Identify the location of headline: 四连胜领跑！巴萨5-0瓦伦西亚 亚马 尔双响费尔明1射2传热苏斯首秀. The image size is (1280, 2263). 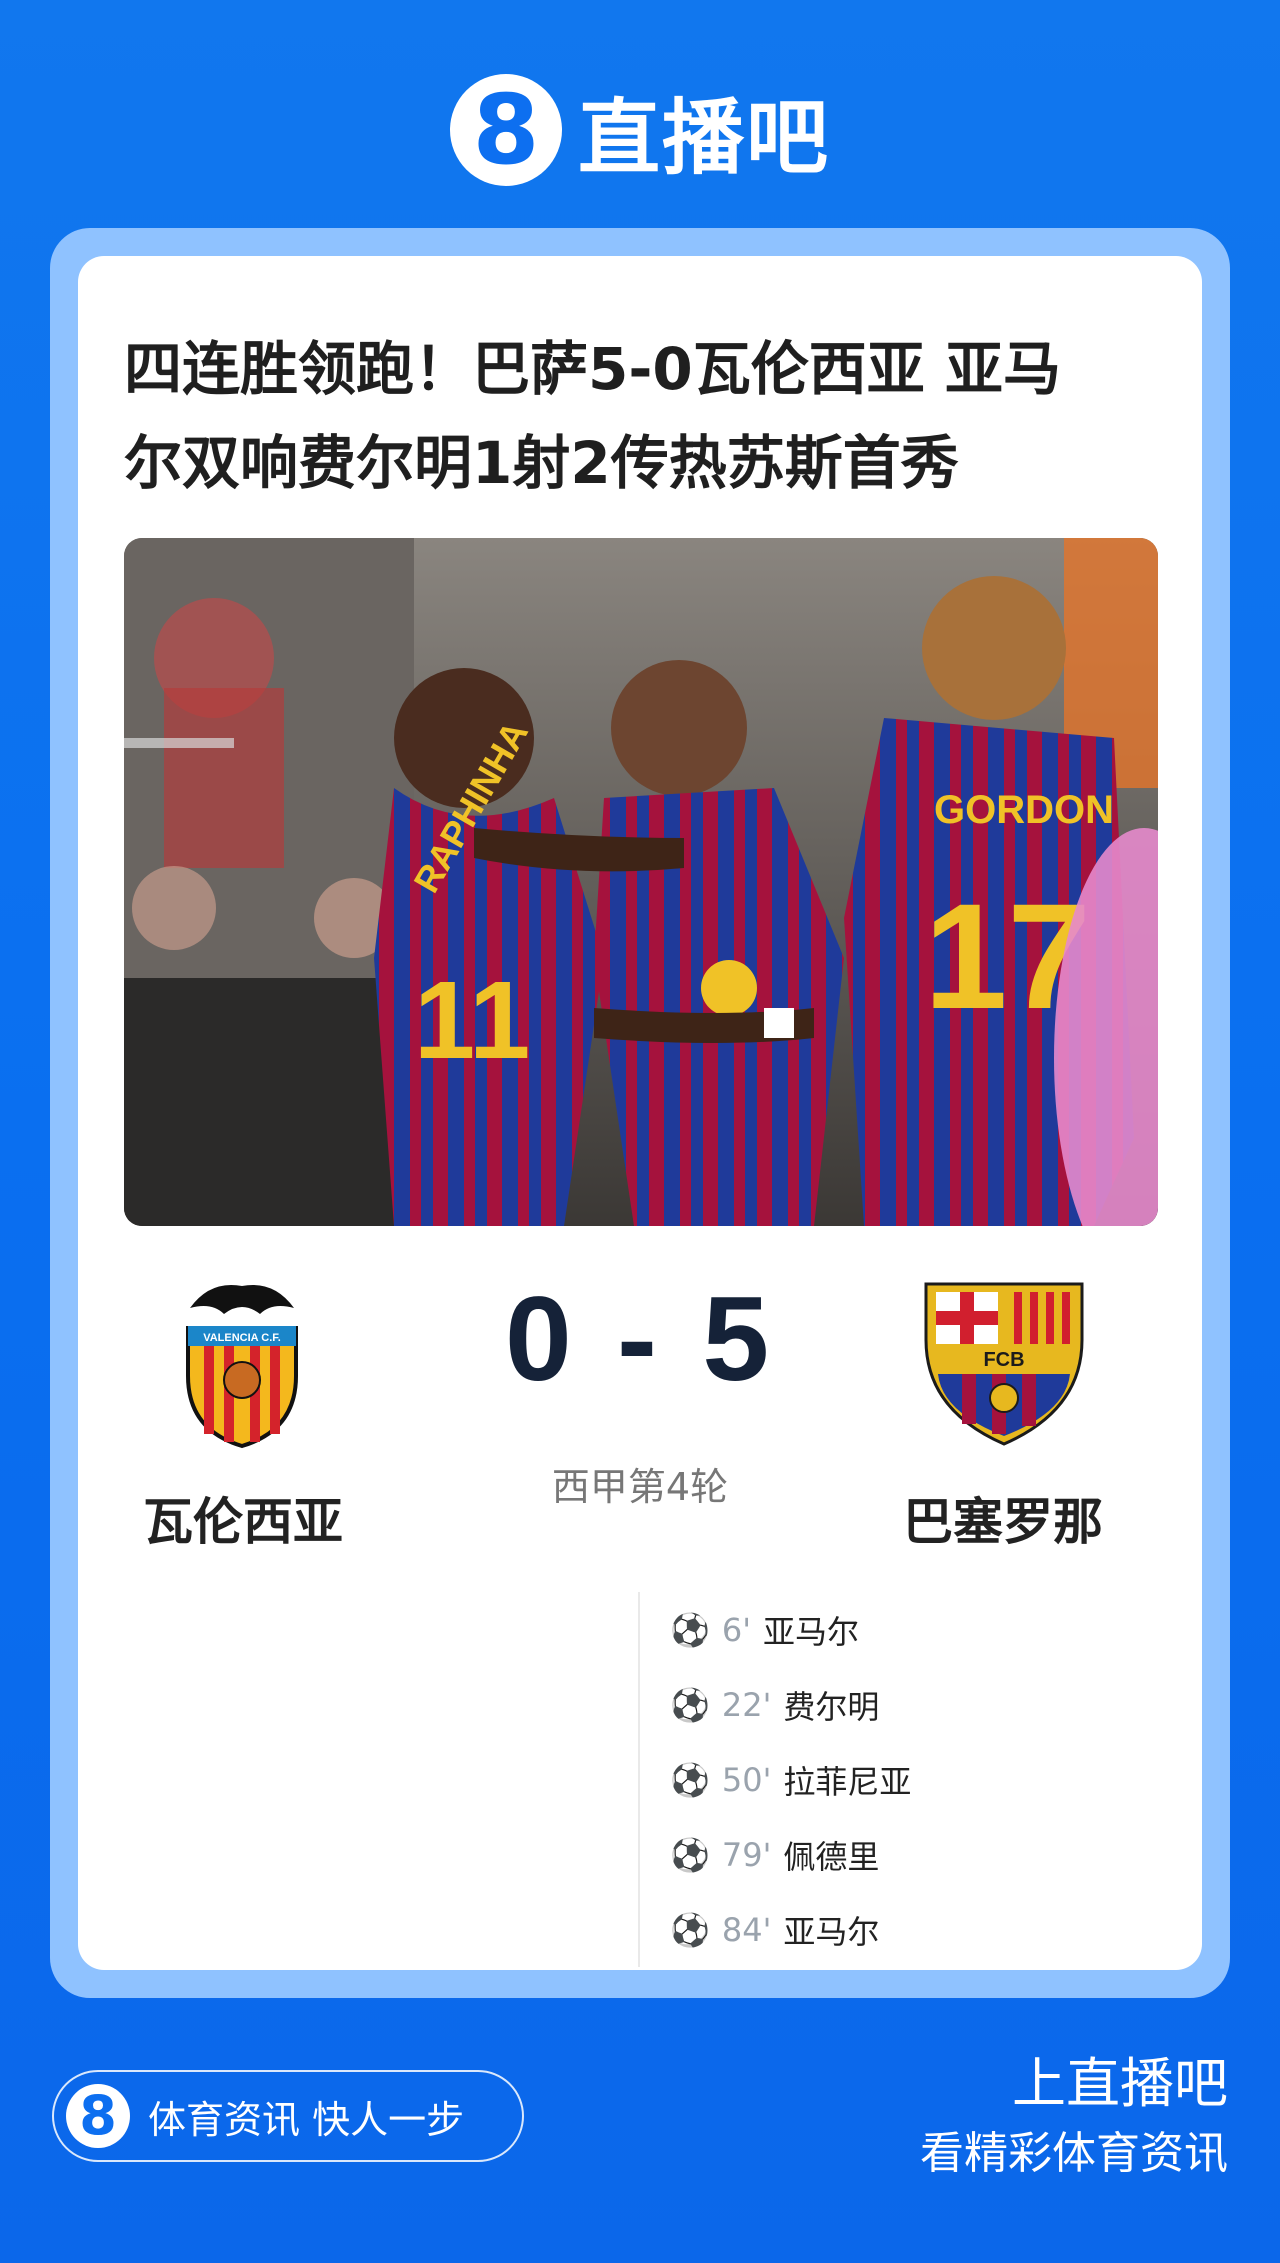
(644, 416).